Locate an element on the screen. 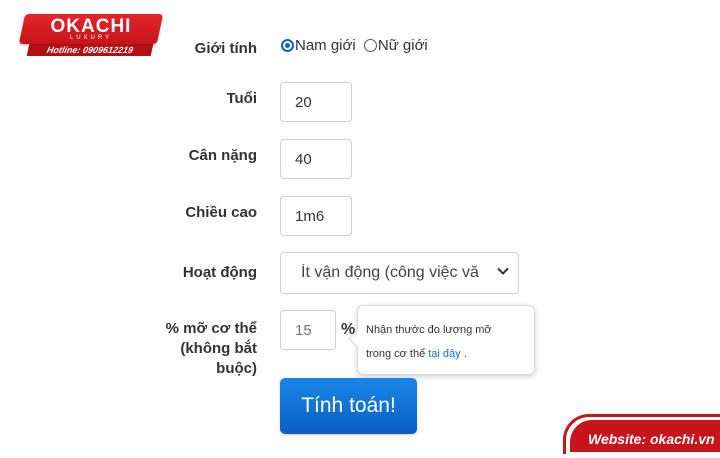 This screenshot has width=720, height=458. okachi-logo: OKACHI LUXURY Hotline: 0909612219 is located at coordinates (91, 35).